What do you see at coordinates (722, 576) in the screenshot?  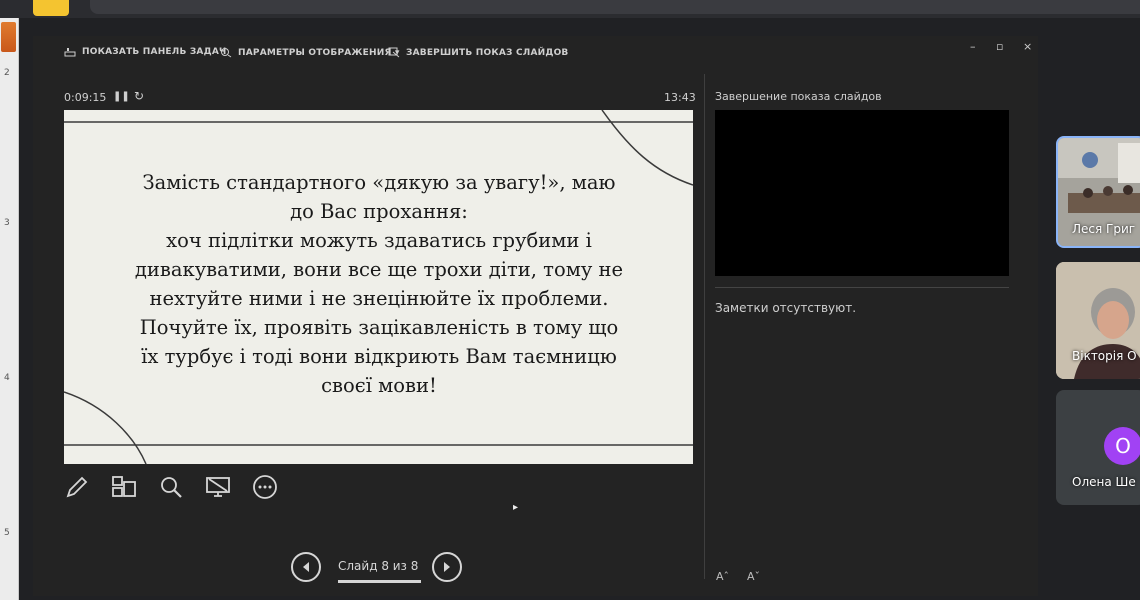 I see `increase-font-button: Aˆ` at bounding box center [722, 576].